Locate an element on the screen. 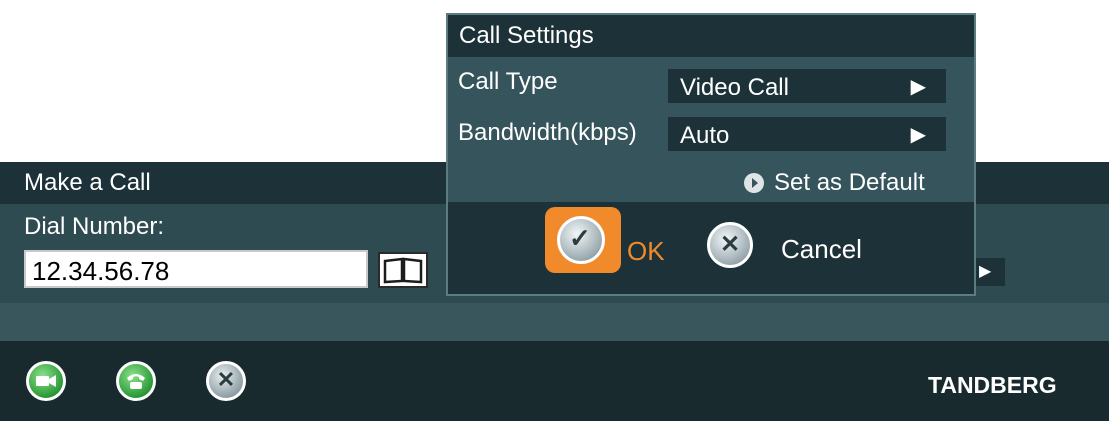  cancel-button: Cancel is located at coordinates (821, 249).